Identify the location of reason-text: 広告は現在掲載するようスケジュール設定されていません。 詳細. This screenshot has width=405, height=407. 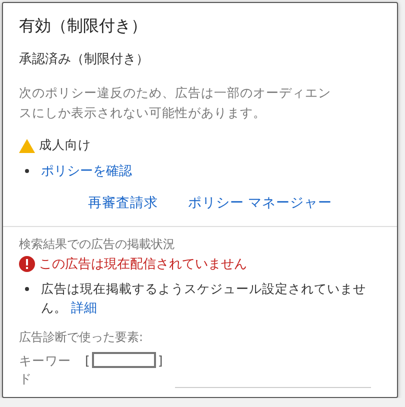
(204, 299).